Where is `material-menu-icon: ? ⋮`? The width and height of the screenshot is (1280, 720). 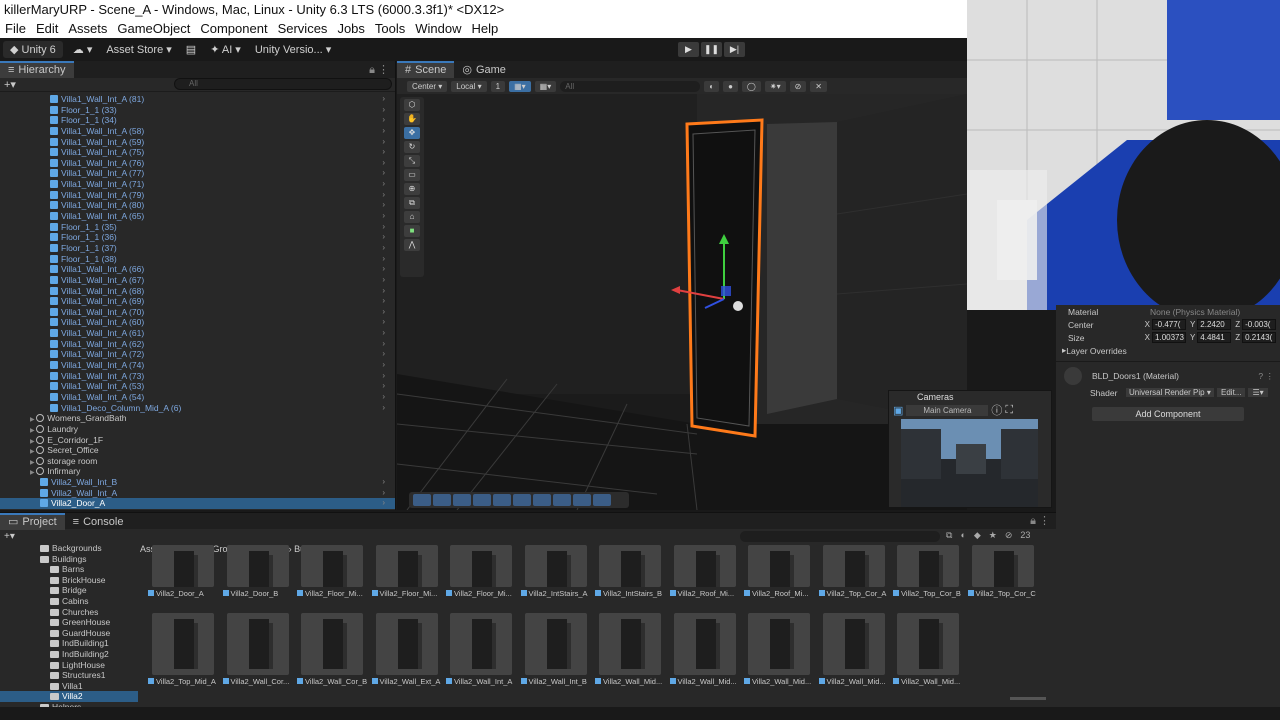 material-menu-icon: ? ⋮ is located at coordinates (1266, 376).